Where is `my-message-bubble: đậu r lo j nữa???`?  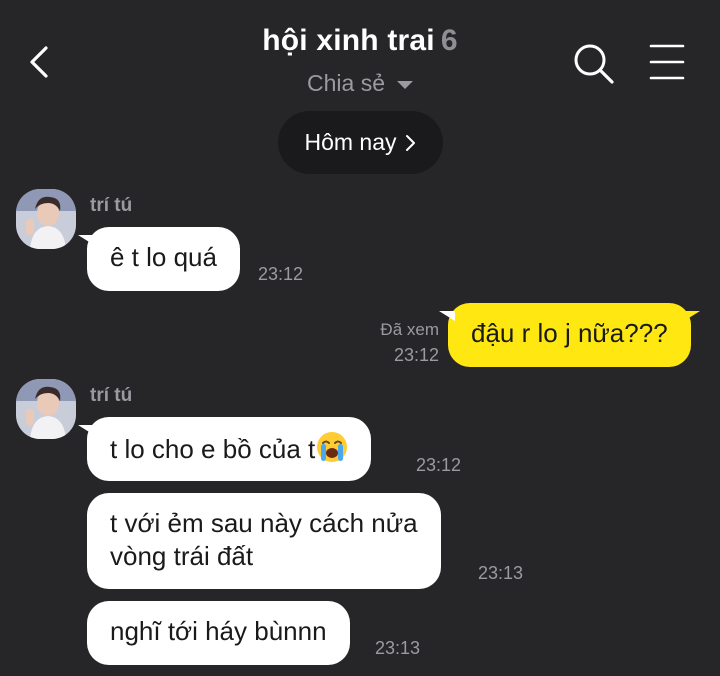
my-message-bubble: đậu r lo j nữa??? is located at coordinates (569, 335).